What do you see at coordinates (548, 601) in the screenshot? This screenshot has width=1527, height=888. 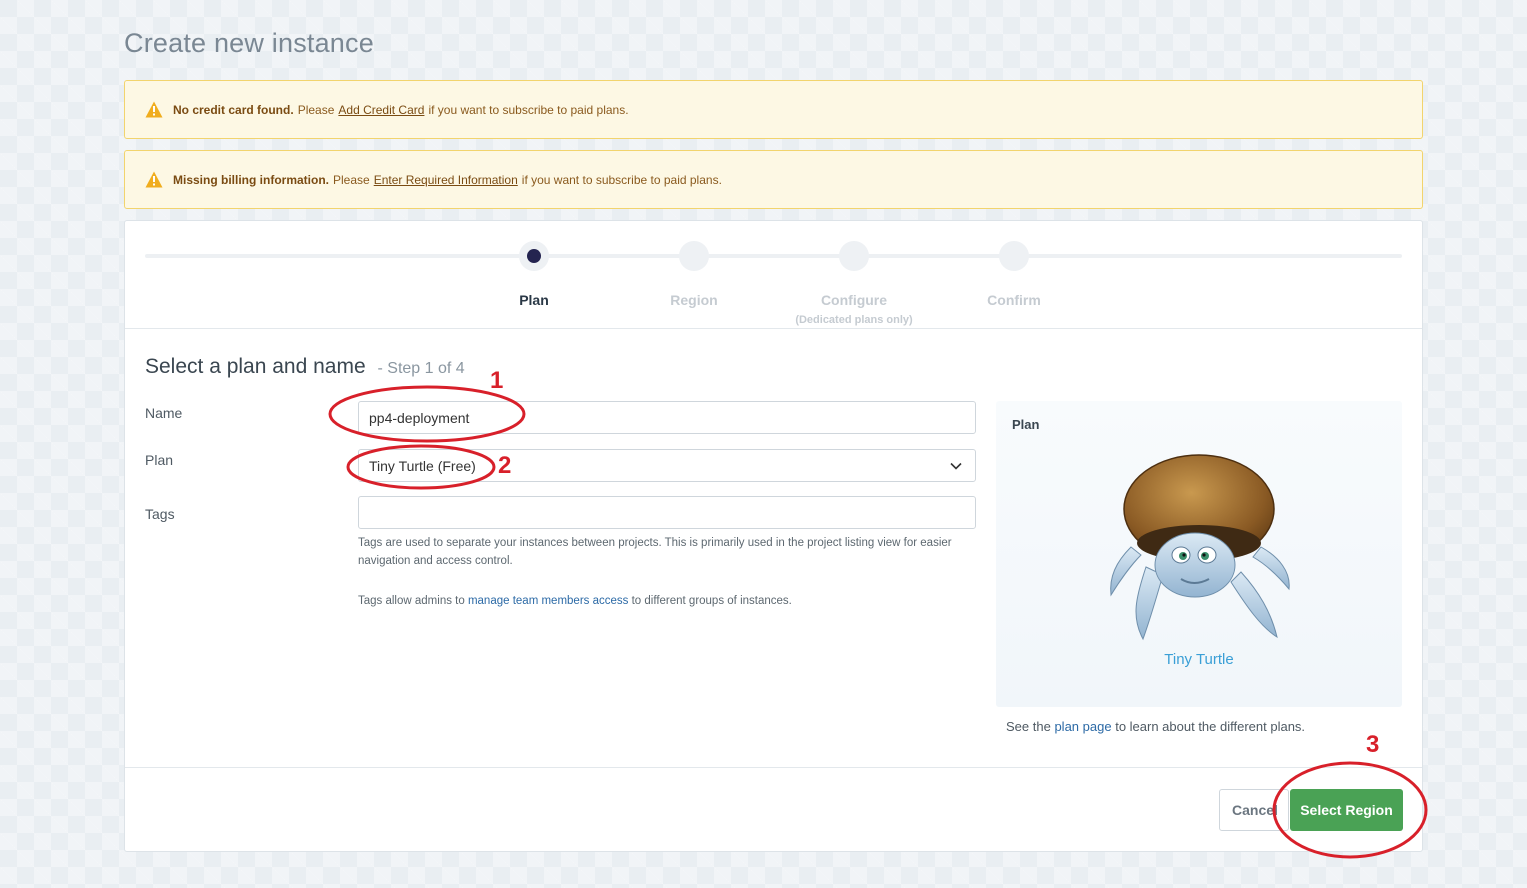 I see `manage-team-members-access-link: manage team members access` at bounding box center [548, 601].